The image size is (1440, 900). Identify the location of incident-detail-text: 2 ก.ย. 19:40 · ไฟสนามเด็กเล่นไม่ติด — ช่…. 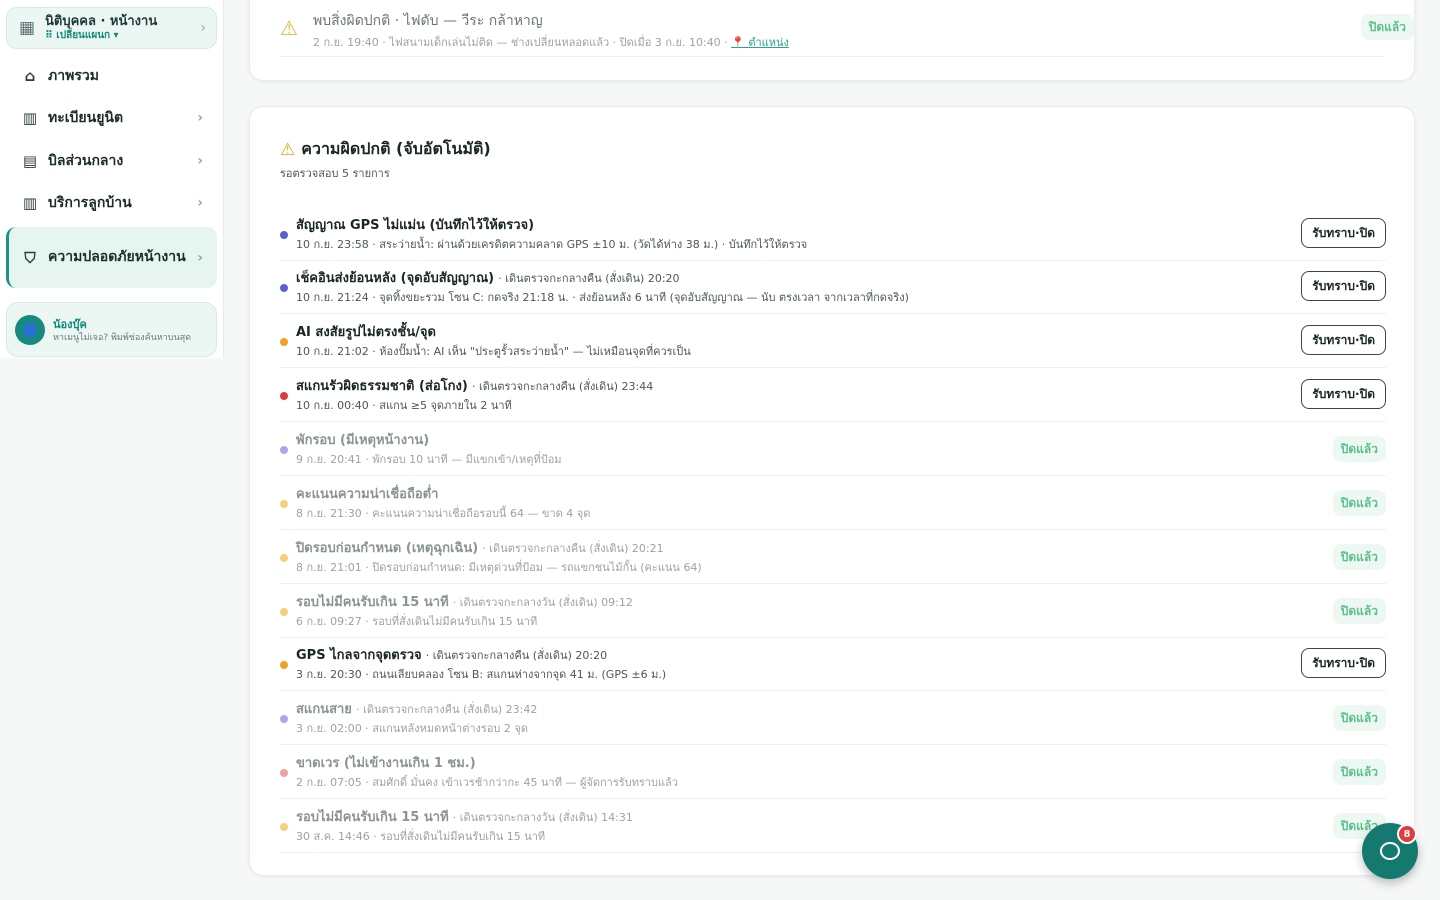
(520, 42).